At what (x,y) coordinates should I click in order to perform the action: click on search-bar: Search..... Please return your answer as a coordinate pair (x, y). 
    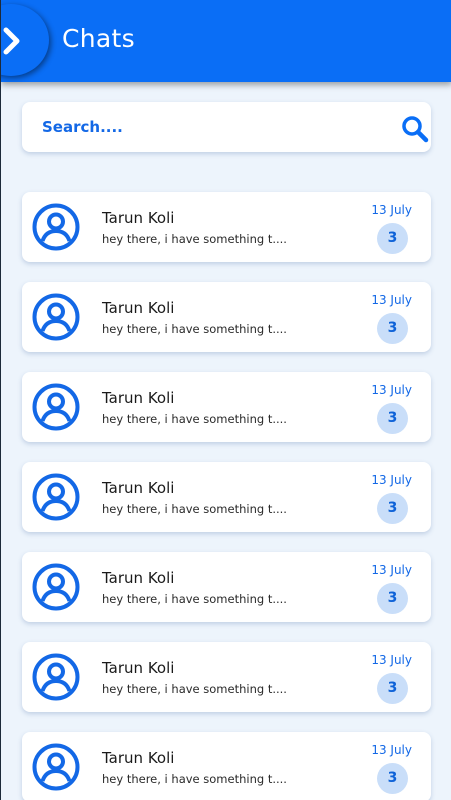
    Looking at the image, I should click on (226, 127).